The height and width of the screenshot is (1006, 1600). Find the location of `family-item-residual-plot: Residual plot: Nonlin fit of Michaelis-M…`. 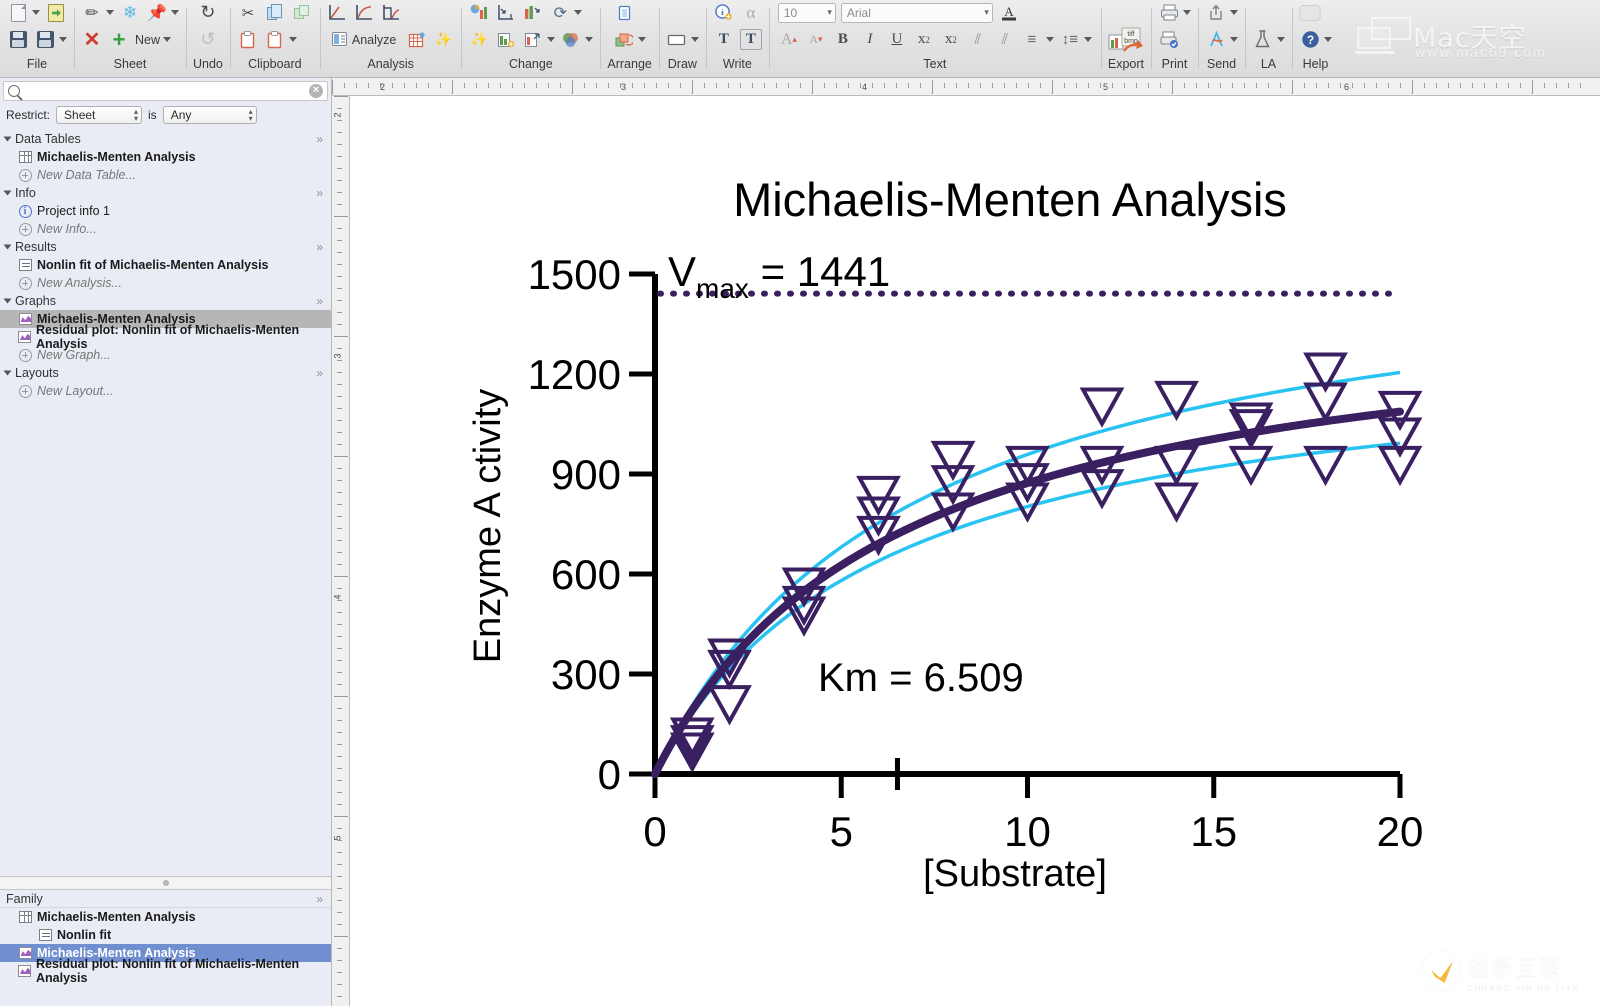

family-item-residual-plot: Residual plot: Nonlin fit of Michaelis-M… is located at coordinates (165, 971).